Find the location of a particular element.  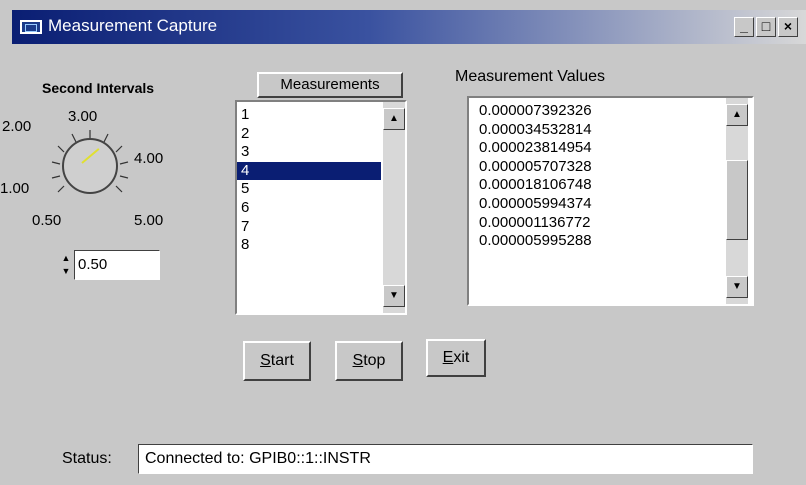

interval-dial: 2.00 3.00 4.00 1.00 0.50 5.00 is located at coordinates (110, 170).